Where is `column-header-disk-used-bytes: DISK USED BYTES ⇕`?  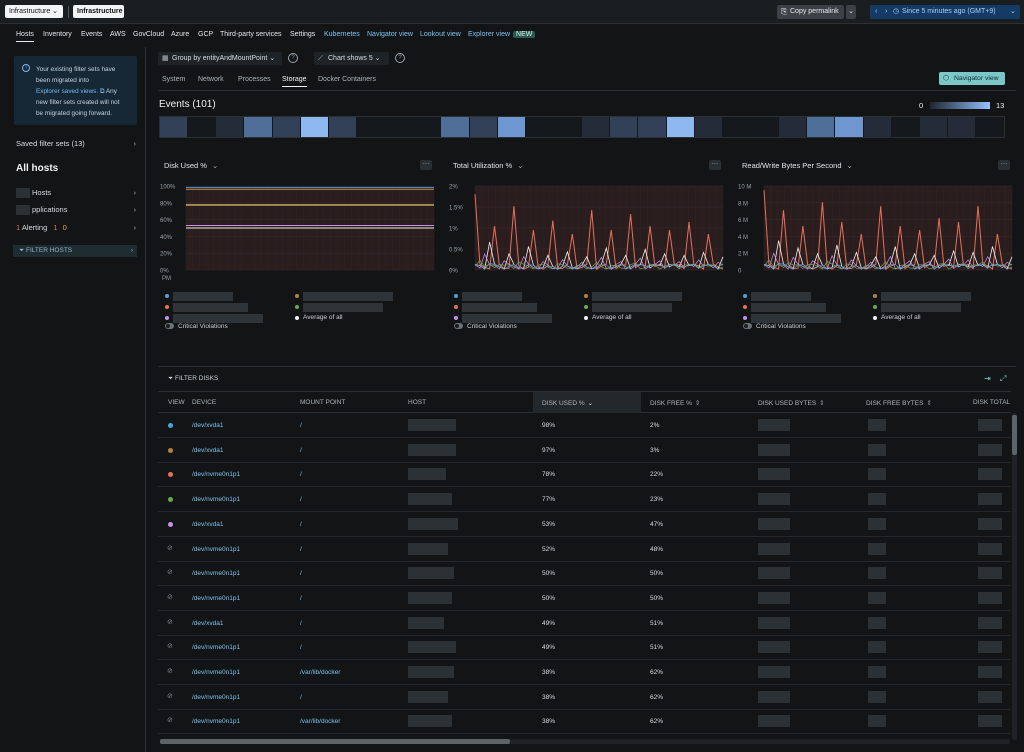 column-header-disk-used-bytes: DISK USED BYTES ⇕ is located at coordinates (791, 403).